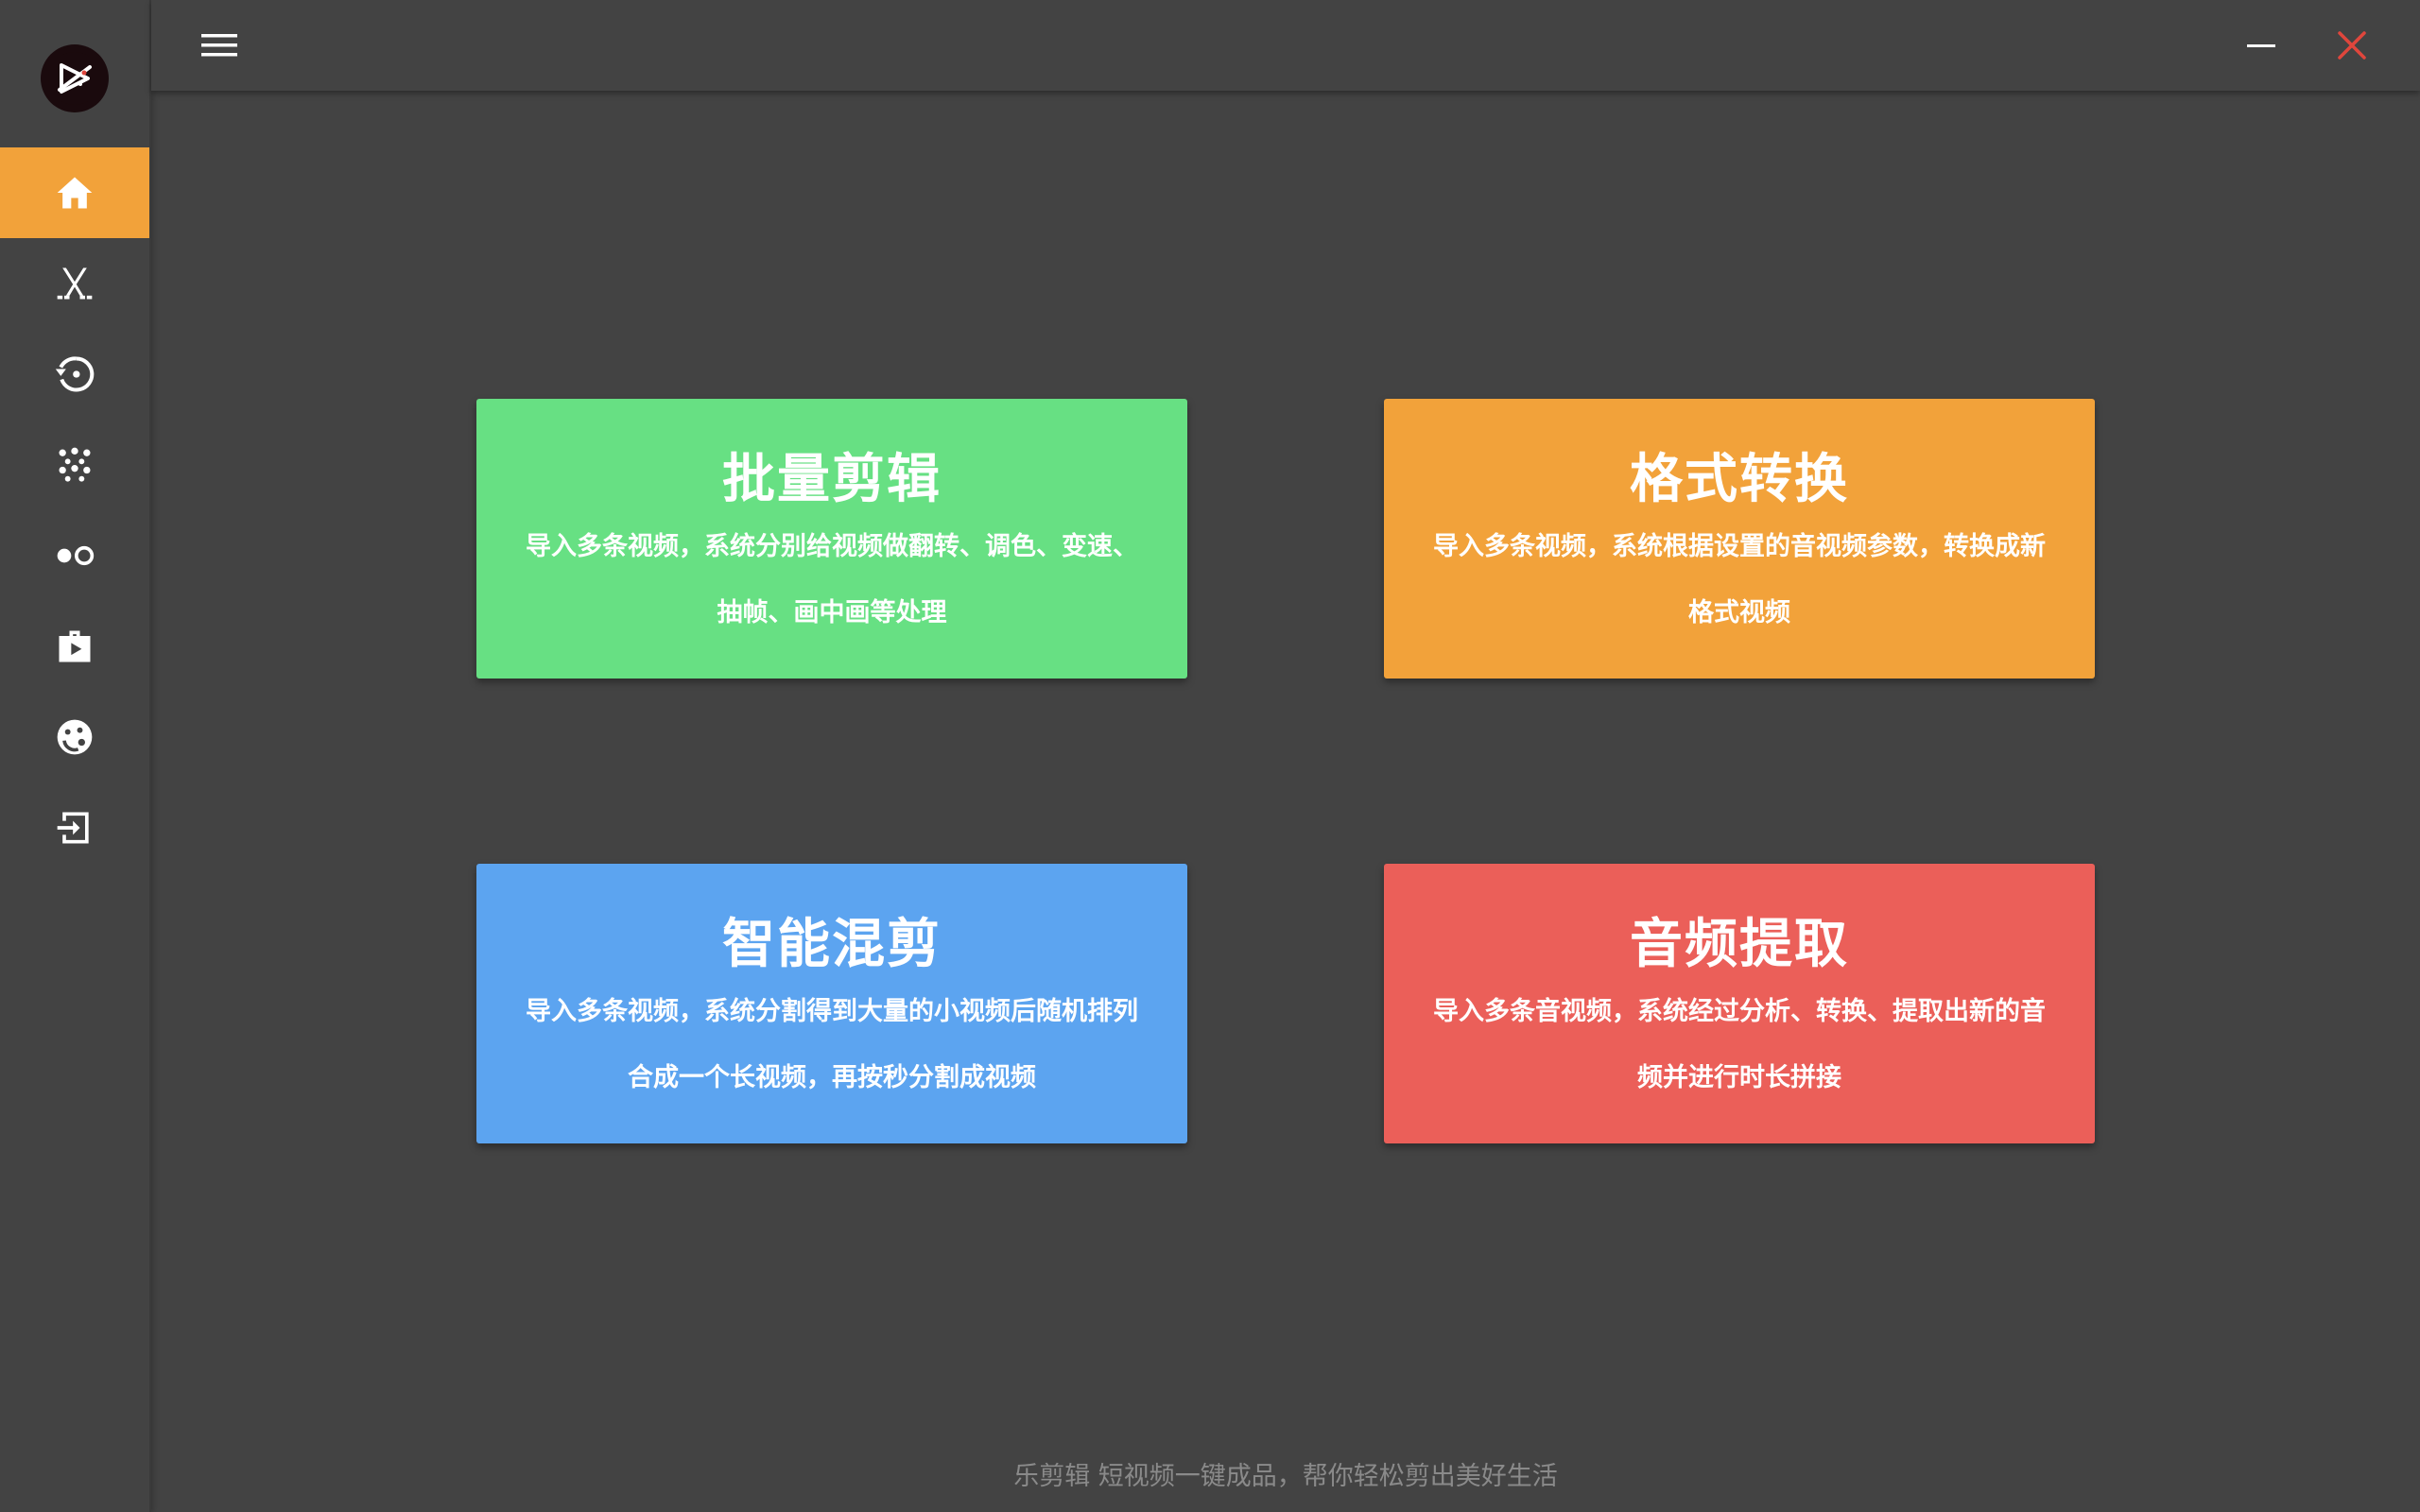 The height and width of the screenshot is (1512, 2420). I want to click on app-logo-icon, so click(75, 78).